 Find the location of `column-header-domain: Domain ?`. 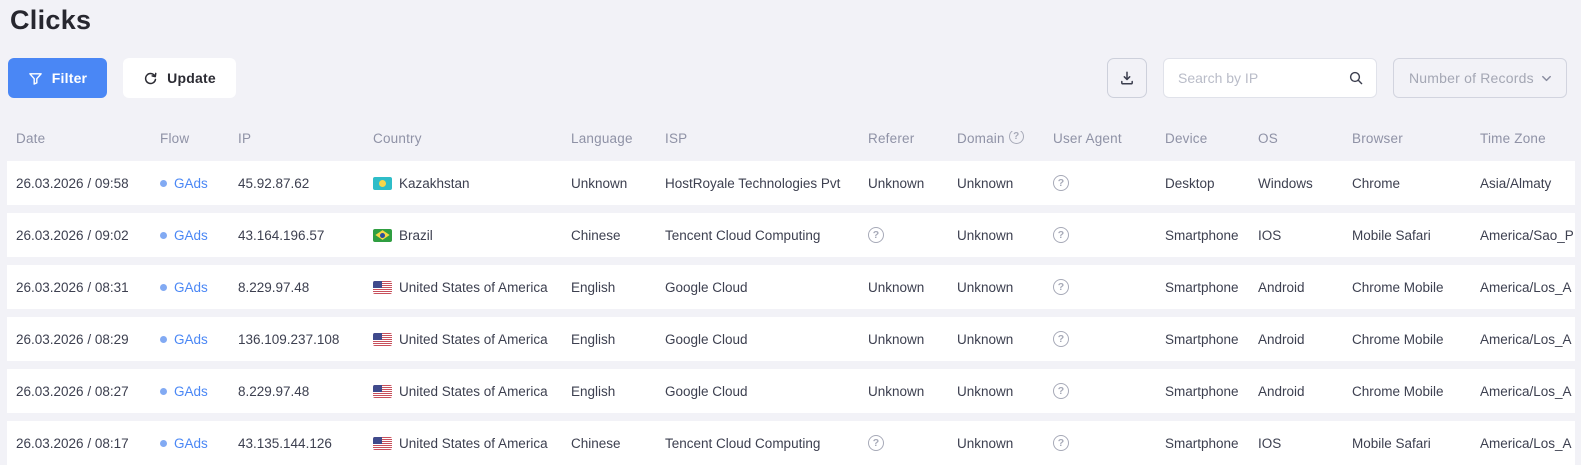

column-header-domain: Domain ? is located at coordinates (1005, 138).